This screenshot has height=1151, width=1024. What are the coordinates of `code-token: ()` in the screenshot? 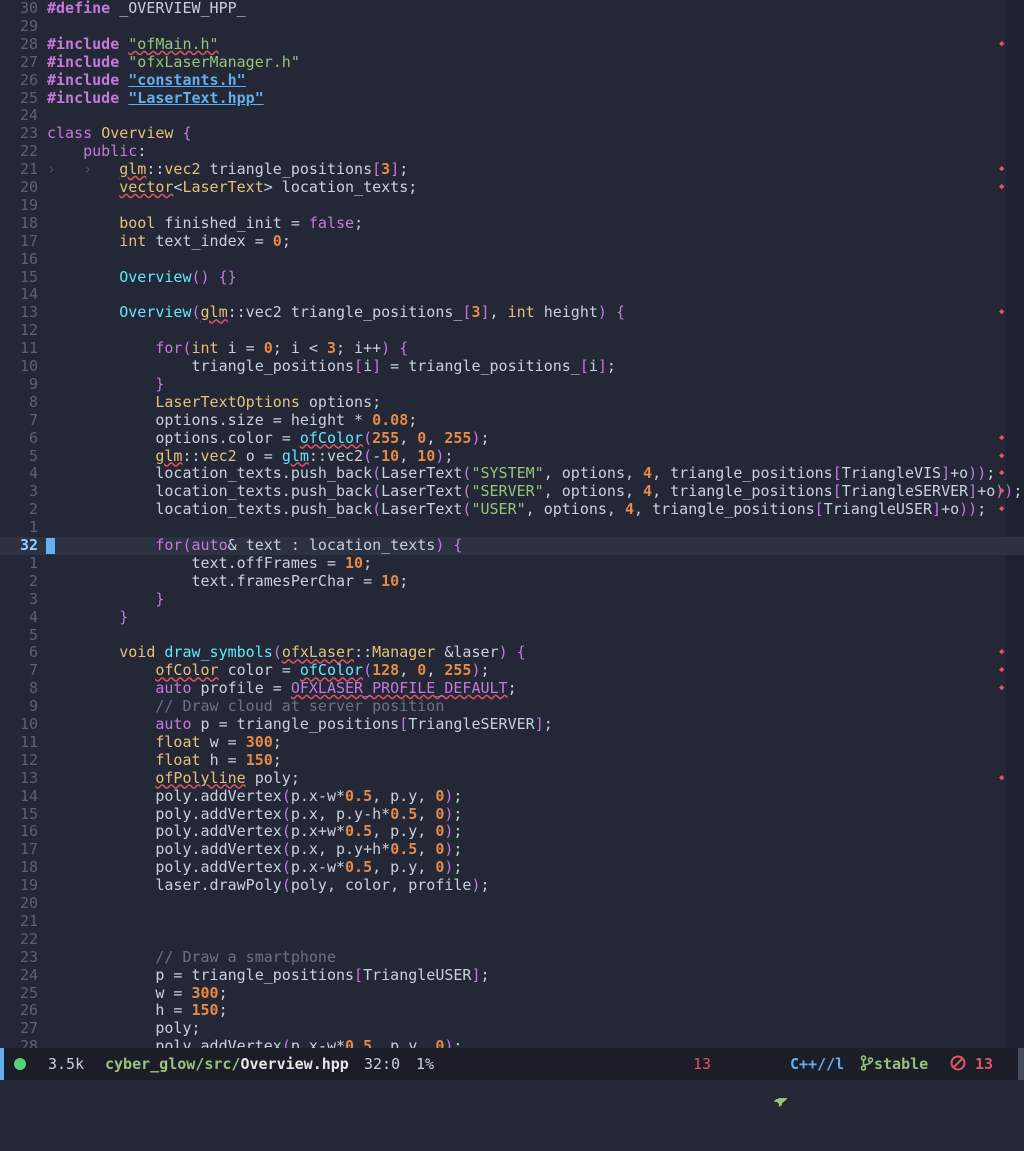 It's located at (200, 276).